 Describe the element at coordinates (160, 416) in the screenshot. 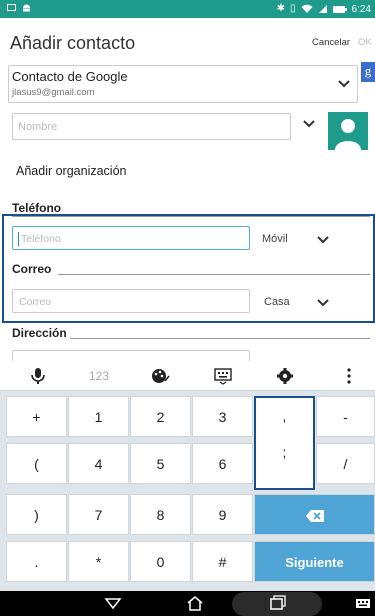

I see `key-2: 2` at that location.